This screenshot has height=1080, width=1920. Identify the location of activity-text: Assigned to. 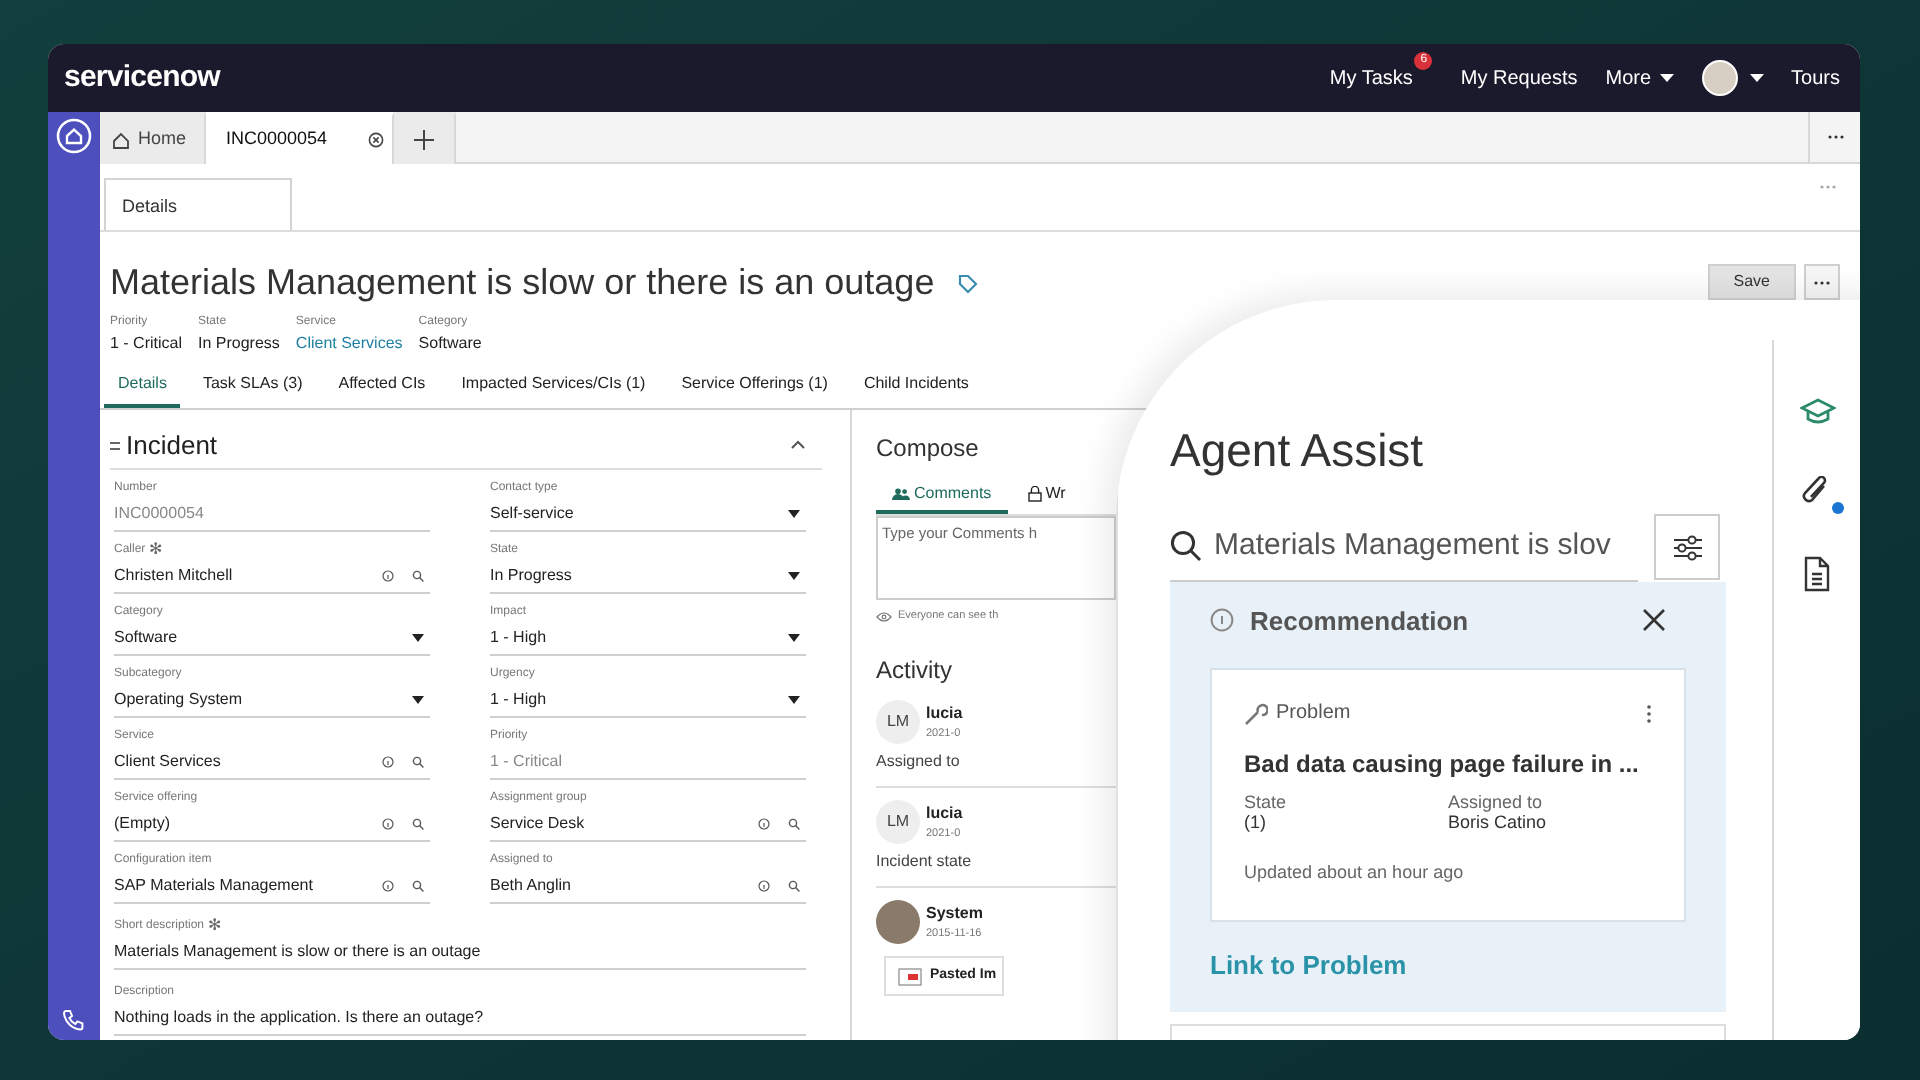
(919, 762).